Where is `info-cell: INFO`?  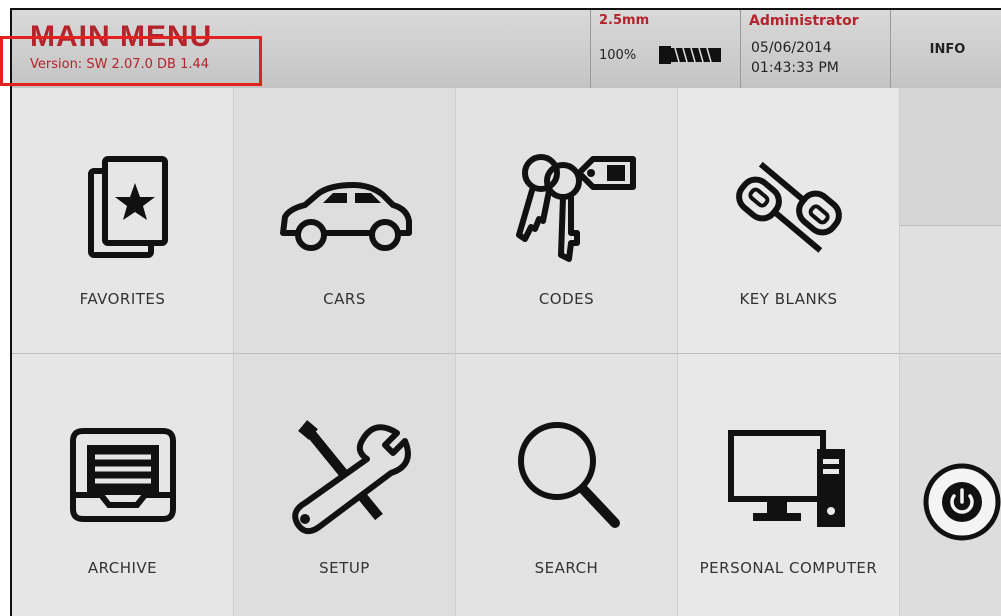 info-cell: INFO is located at coordinates (945, 49).